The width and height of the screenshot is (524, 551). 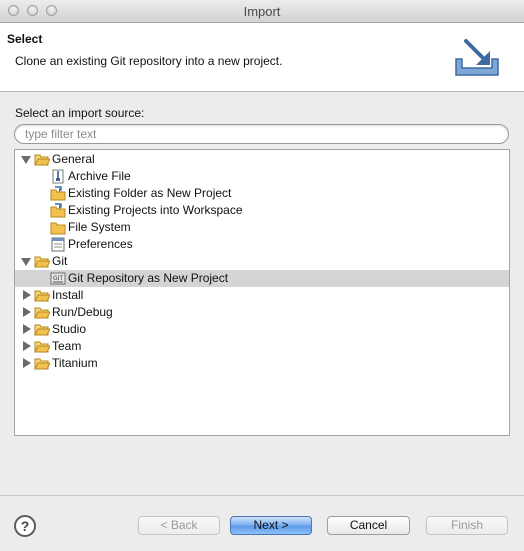 I want to click on tree-item-existing-folder: Existing Folder as New Project, so click(x=262, y=193).